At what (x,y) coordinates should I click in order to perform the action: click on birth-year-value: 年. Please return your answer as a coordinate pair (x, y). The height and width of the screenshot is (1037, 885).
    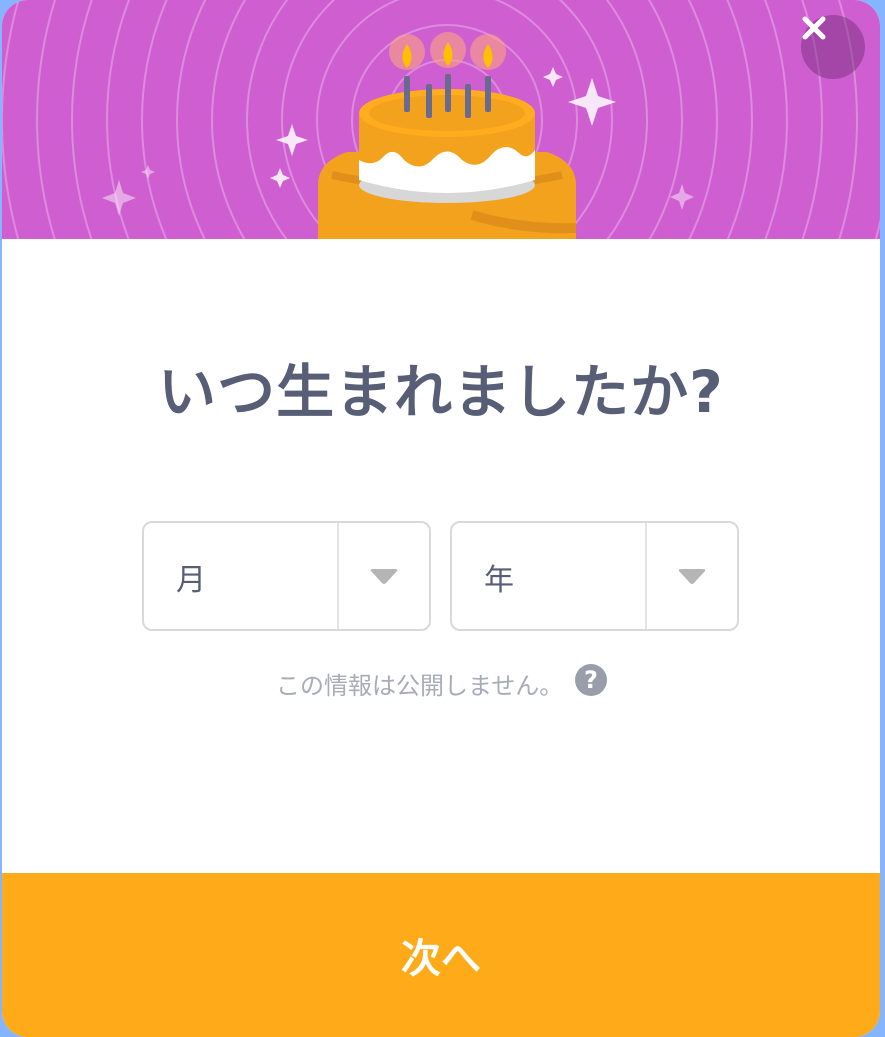
    Looking at the image, I should click on (499, 580).